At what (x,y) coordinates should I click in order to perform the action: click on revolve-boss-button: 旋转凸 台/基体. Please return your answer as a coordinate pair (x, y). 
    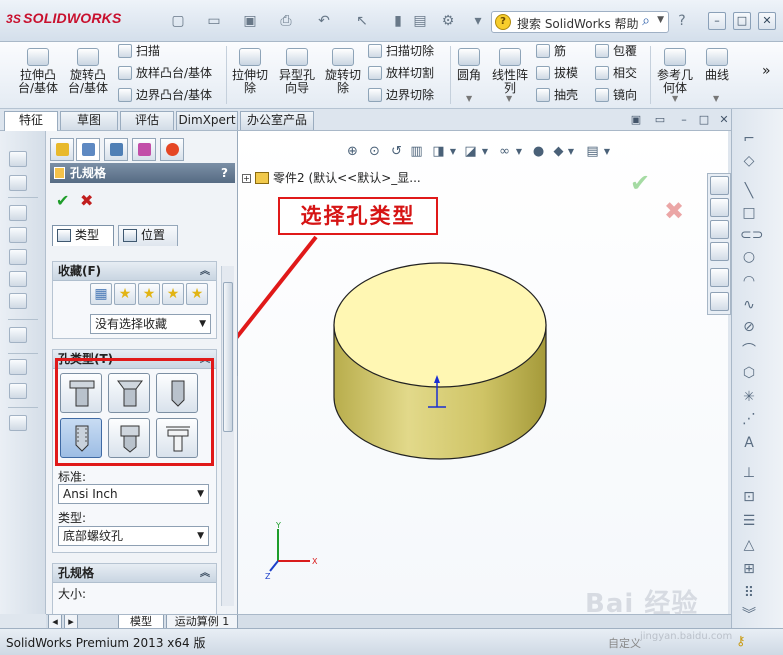
    Looking at the image, I should click on (88, 71).